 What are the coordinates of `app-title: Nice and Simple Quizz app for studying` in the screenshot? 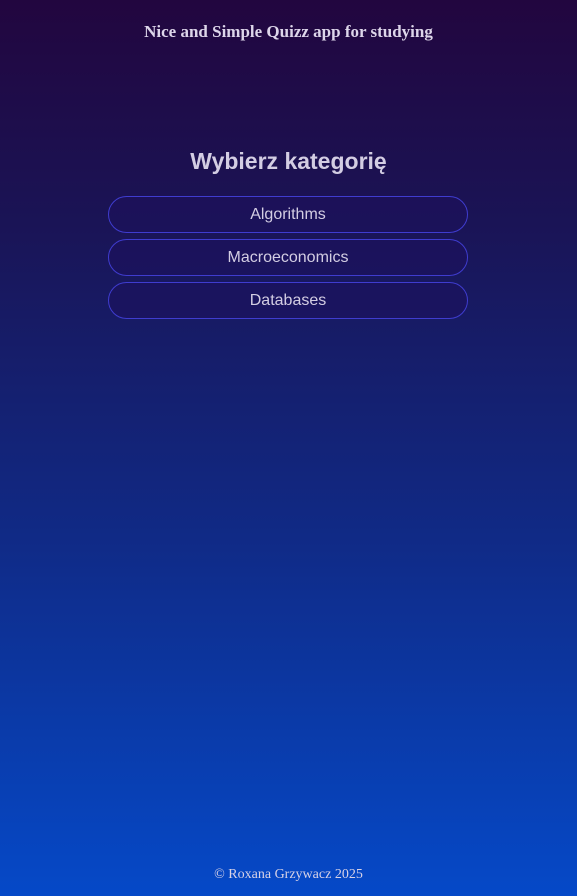 It's located at (288, 31).